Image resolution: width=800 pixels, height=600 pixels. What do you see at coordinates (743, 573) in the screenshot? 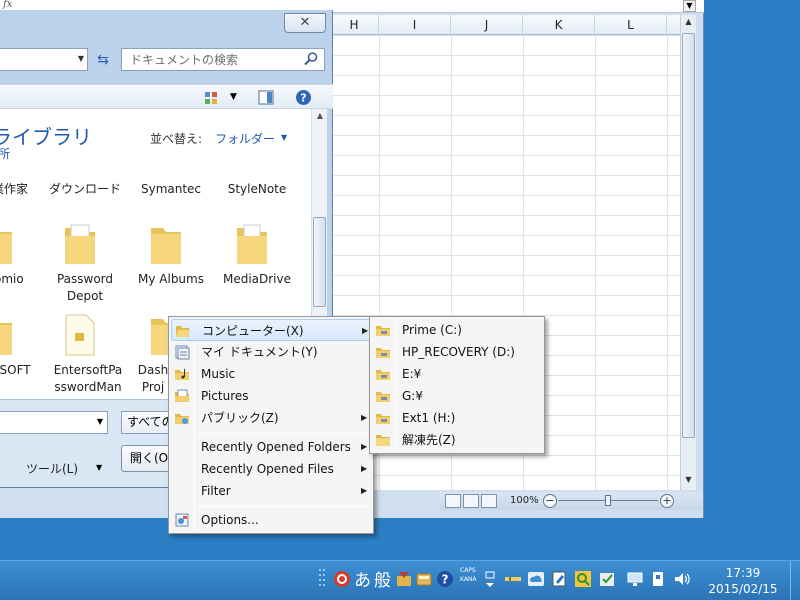
I see `clock-time: 17:39` at bounding box center [743, 573].